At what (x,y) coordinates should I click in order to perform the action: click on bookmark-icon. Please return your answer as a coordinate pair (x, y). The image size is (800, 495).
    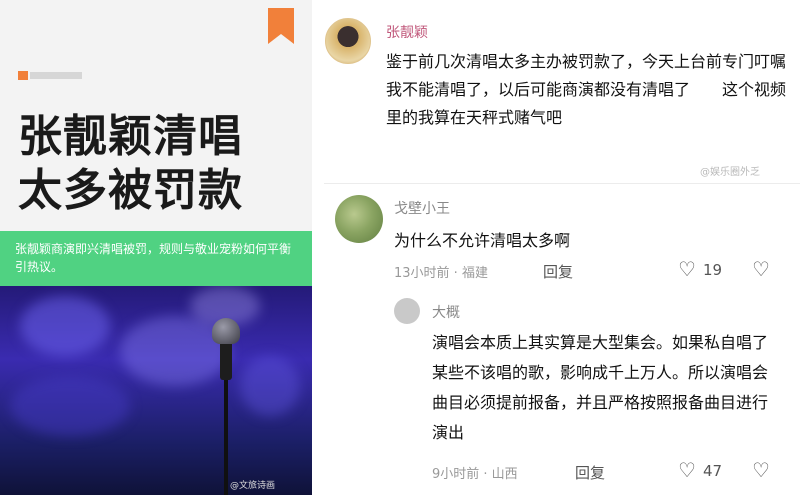
    Looking at the image, I should click on (281, 26).